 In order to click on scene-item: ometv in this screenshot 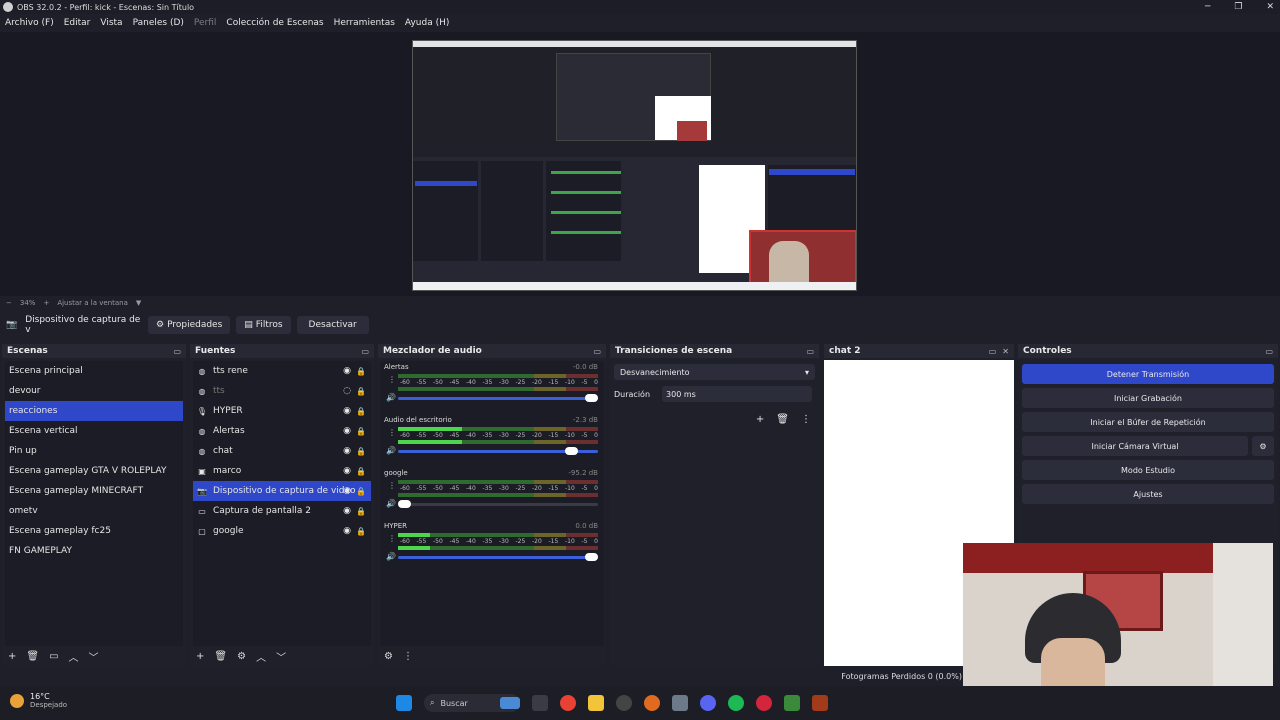, I will do `click(94, 511)`.